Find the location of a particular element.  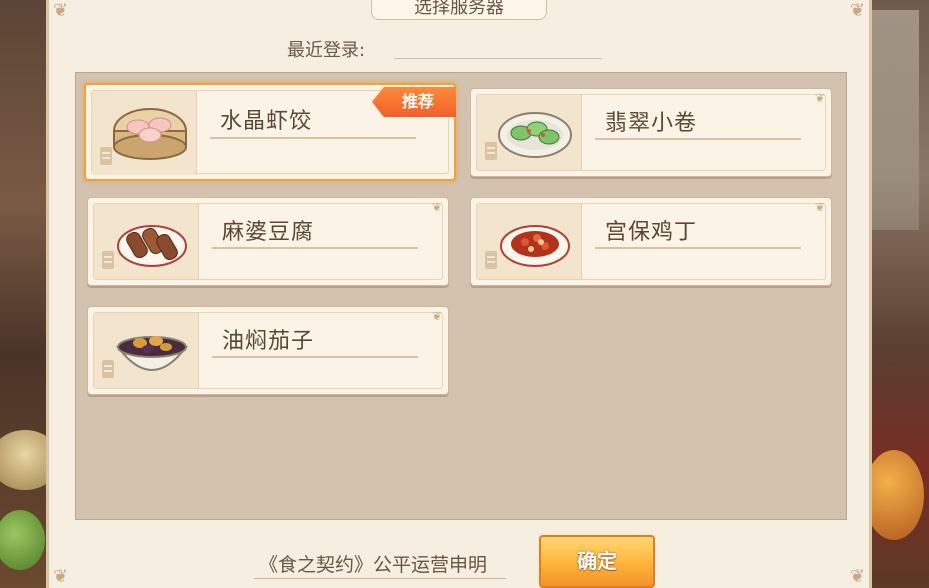

server-card-gongbao-jiding: ❦ 宫保鸡丁 is located at coordinates (651, 241).